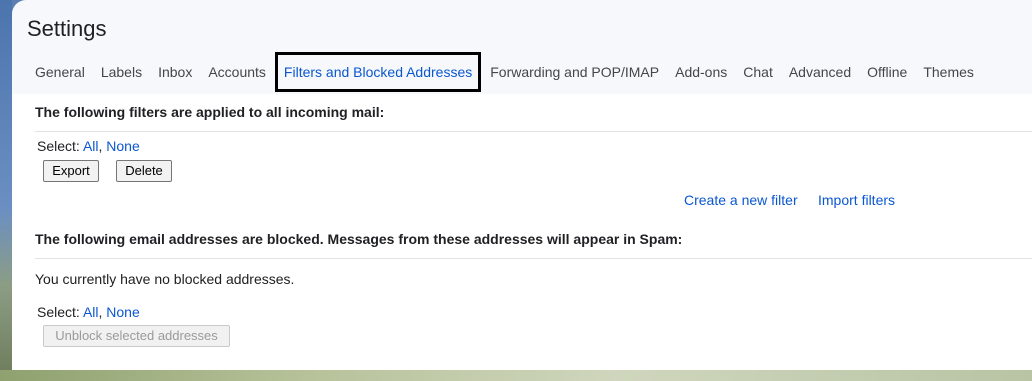 This screenshot has width=1032, height=381. I want to click on tab-general: General, so click(60, 72).